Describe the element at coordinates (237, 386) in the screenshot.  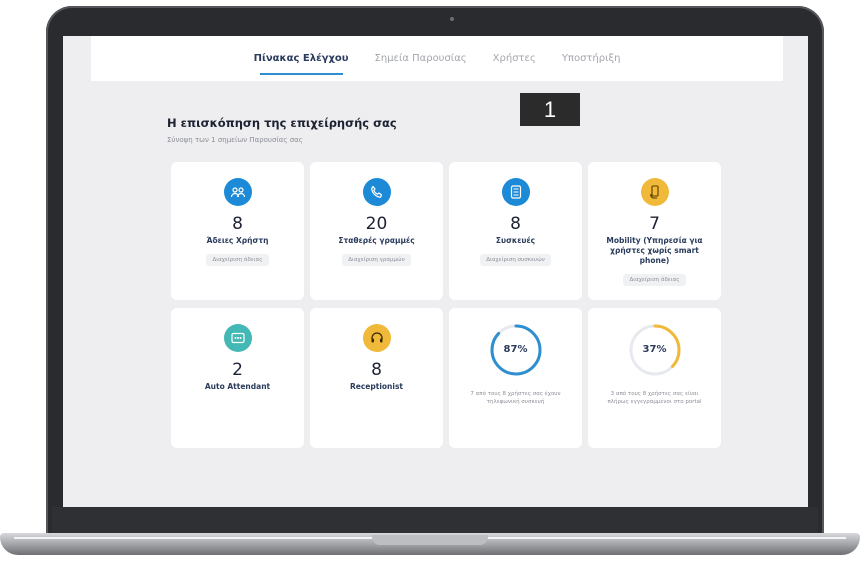
I see `auto-attendant-label: Auto Attendant` at that location.